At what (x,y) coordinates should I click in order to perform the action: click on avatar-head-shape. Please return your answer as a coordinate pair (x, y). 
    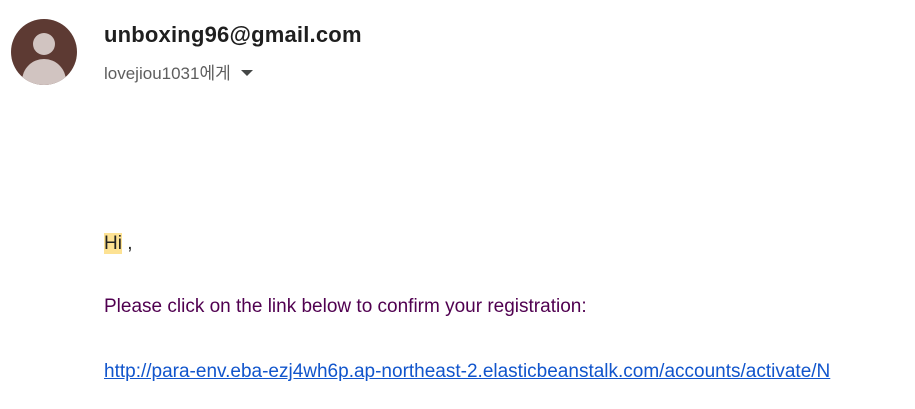
    Looking at the image, I should click on (44, 44).